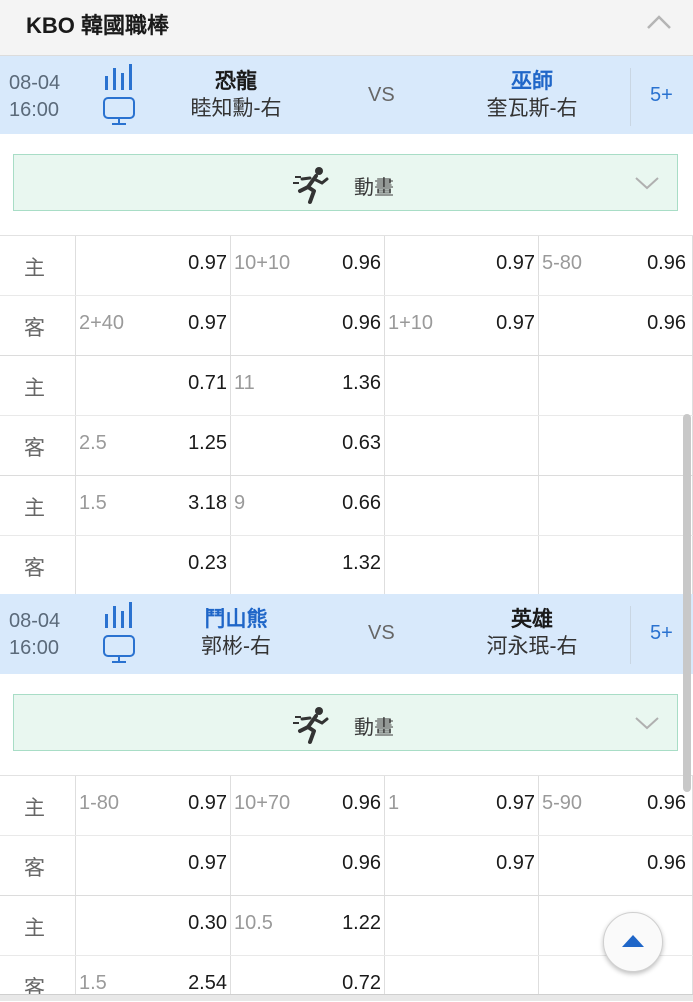 The height and width of the screenshot is (1002, 693). I want to click on odds-row: 主 0.71 11 1.36, so click(346, 386).